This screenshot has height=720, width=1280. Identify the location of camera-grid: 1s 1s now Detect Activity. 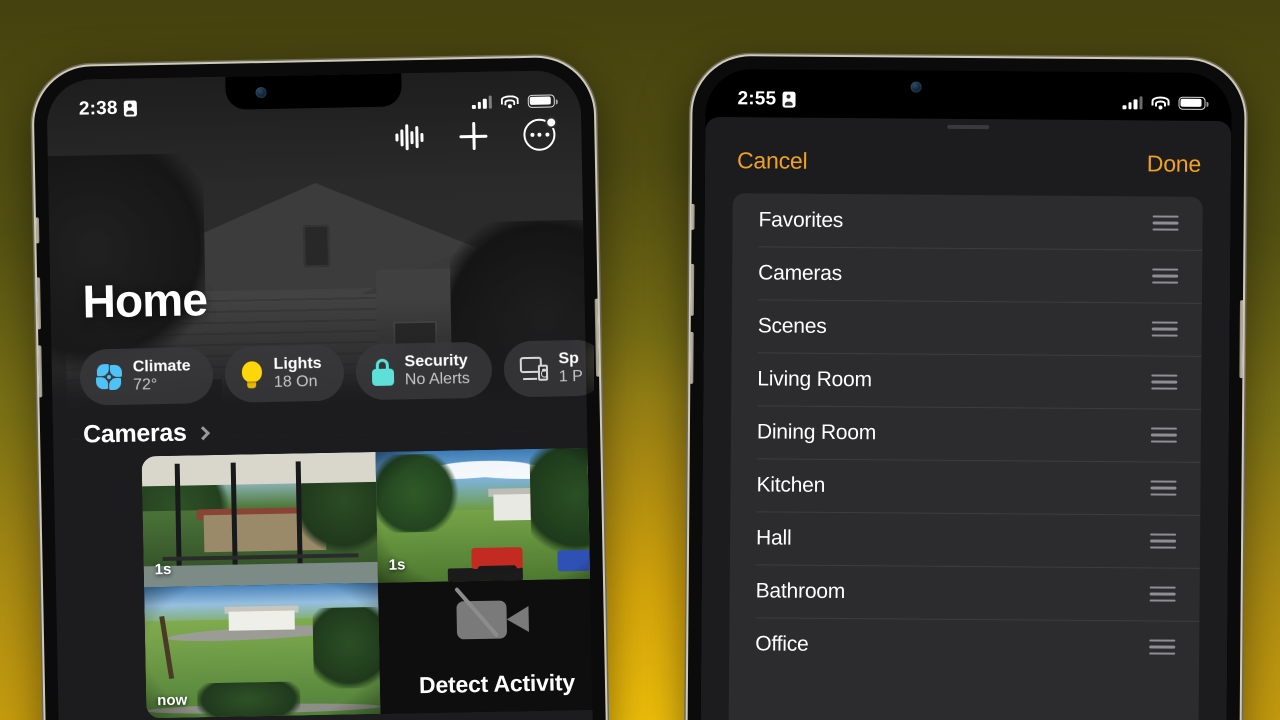
(367, 583).